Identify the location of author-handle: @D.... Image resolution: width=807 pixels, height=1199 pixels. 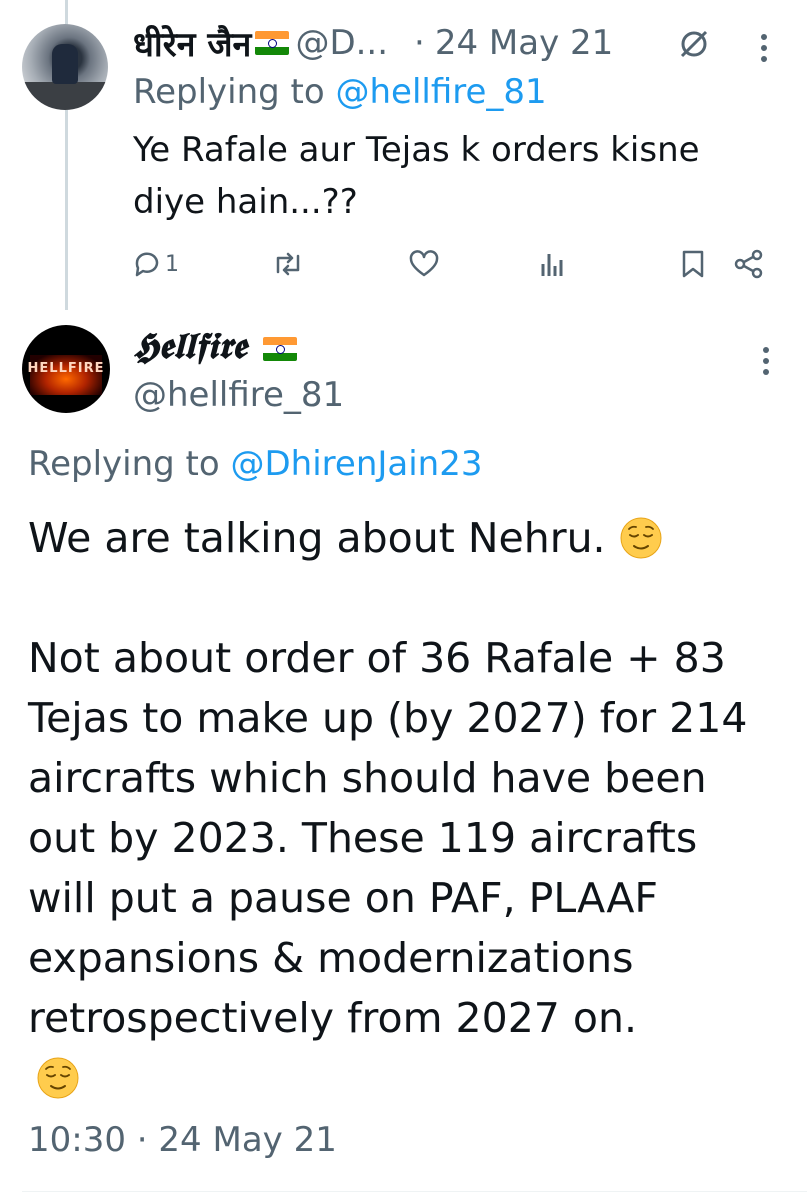
(341, 43).